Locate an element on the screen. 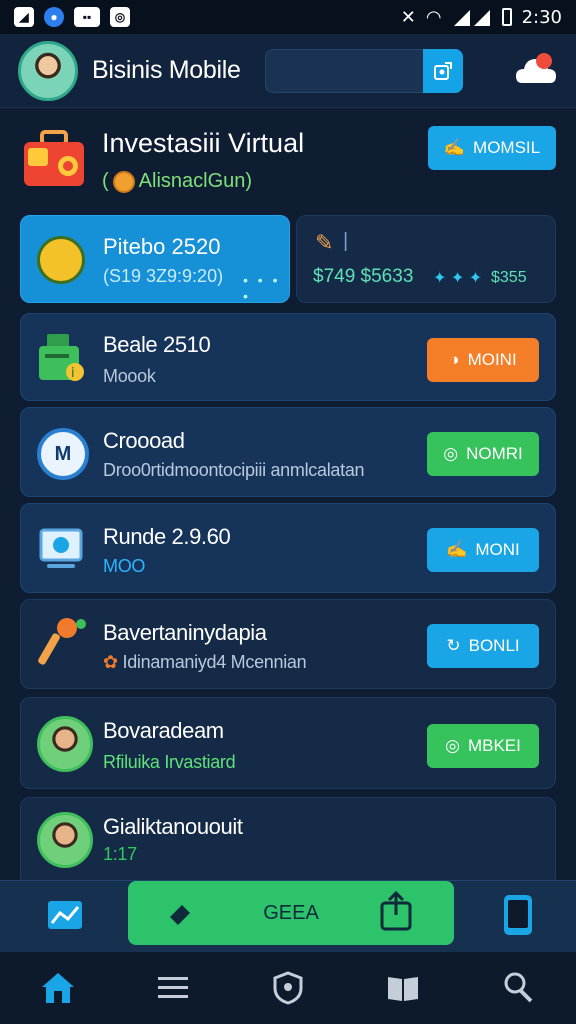  clip-icon: ✎ is located at coordinates (324, 242).